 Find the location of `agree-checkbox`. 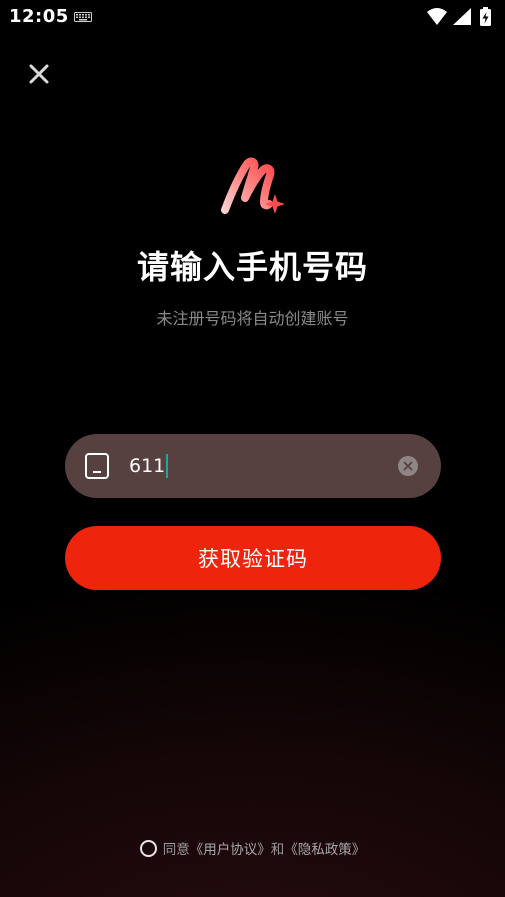

agree-checkbox is located at coordinates (148, 848).